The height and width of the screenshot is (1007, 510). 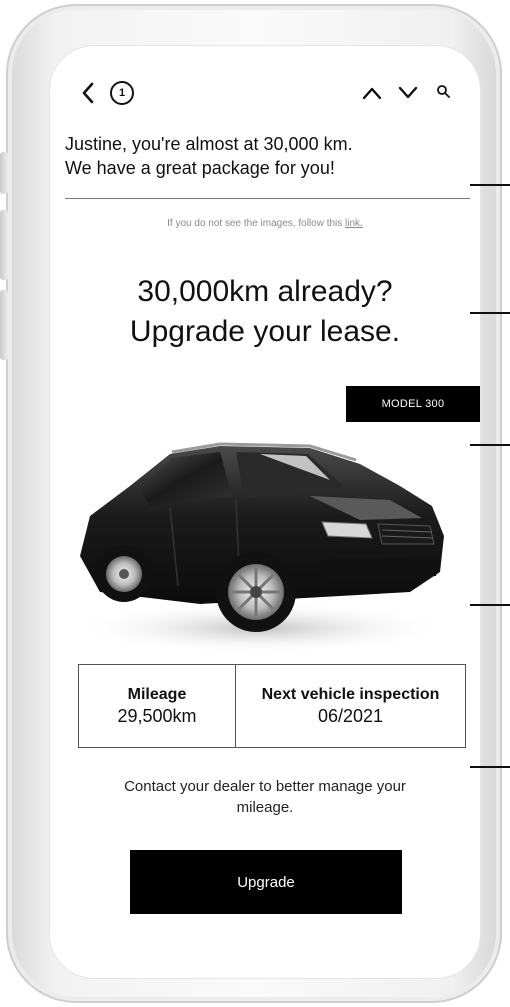 What do you see at coordinates (354, 223) in the screenshot?
I see `preheader-link: link.` at bounding box center [354, 223].